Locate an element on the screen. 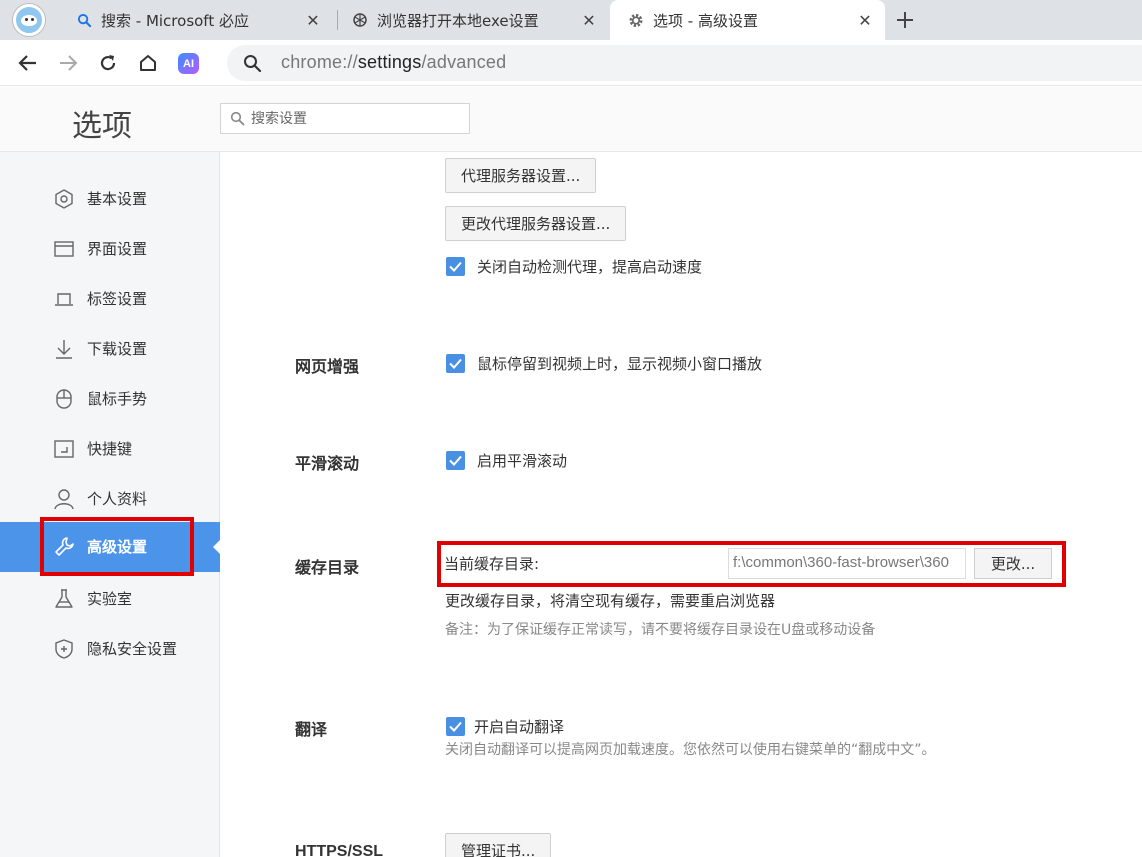  gear-icon is located at coordinates (636, 20).